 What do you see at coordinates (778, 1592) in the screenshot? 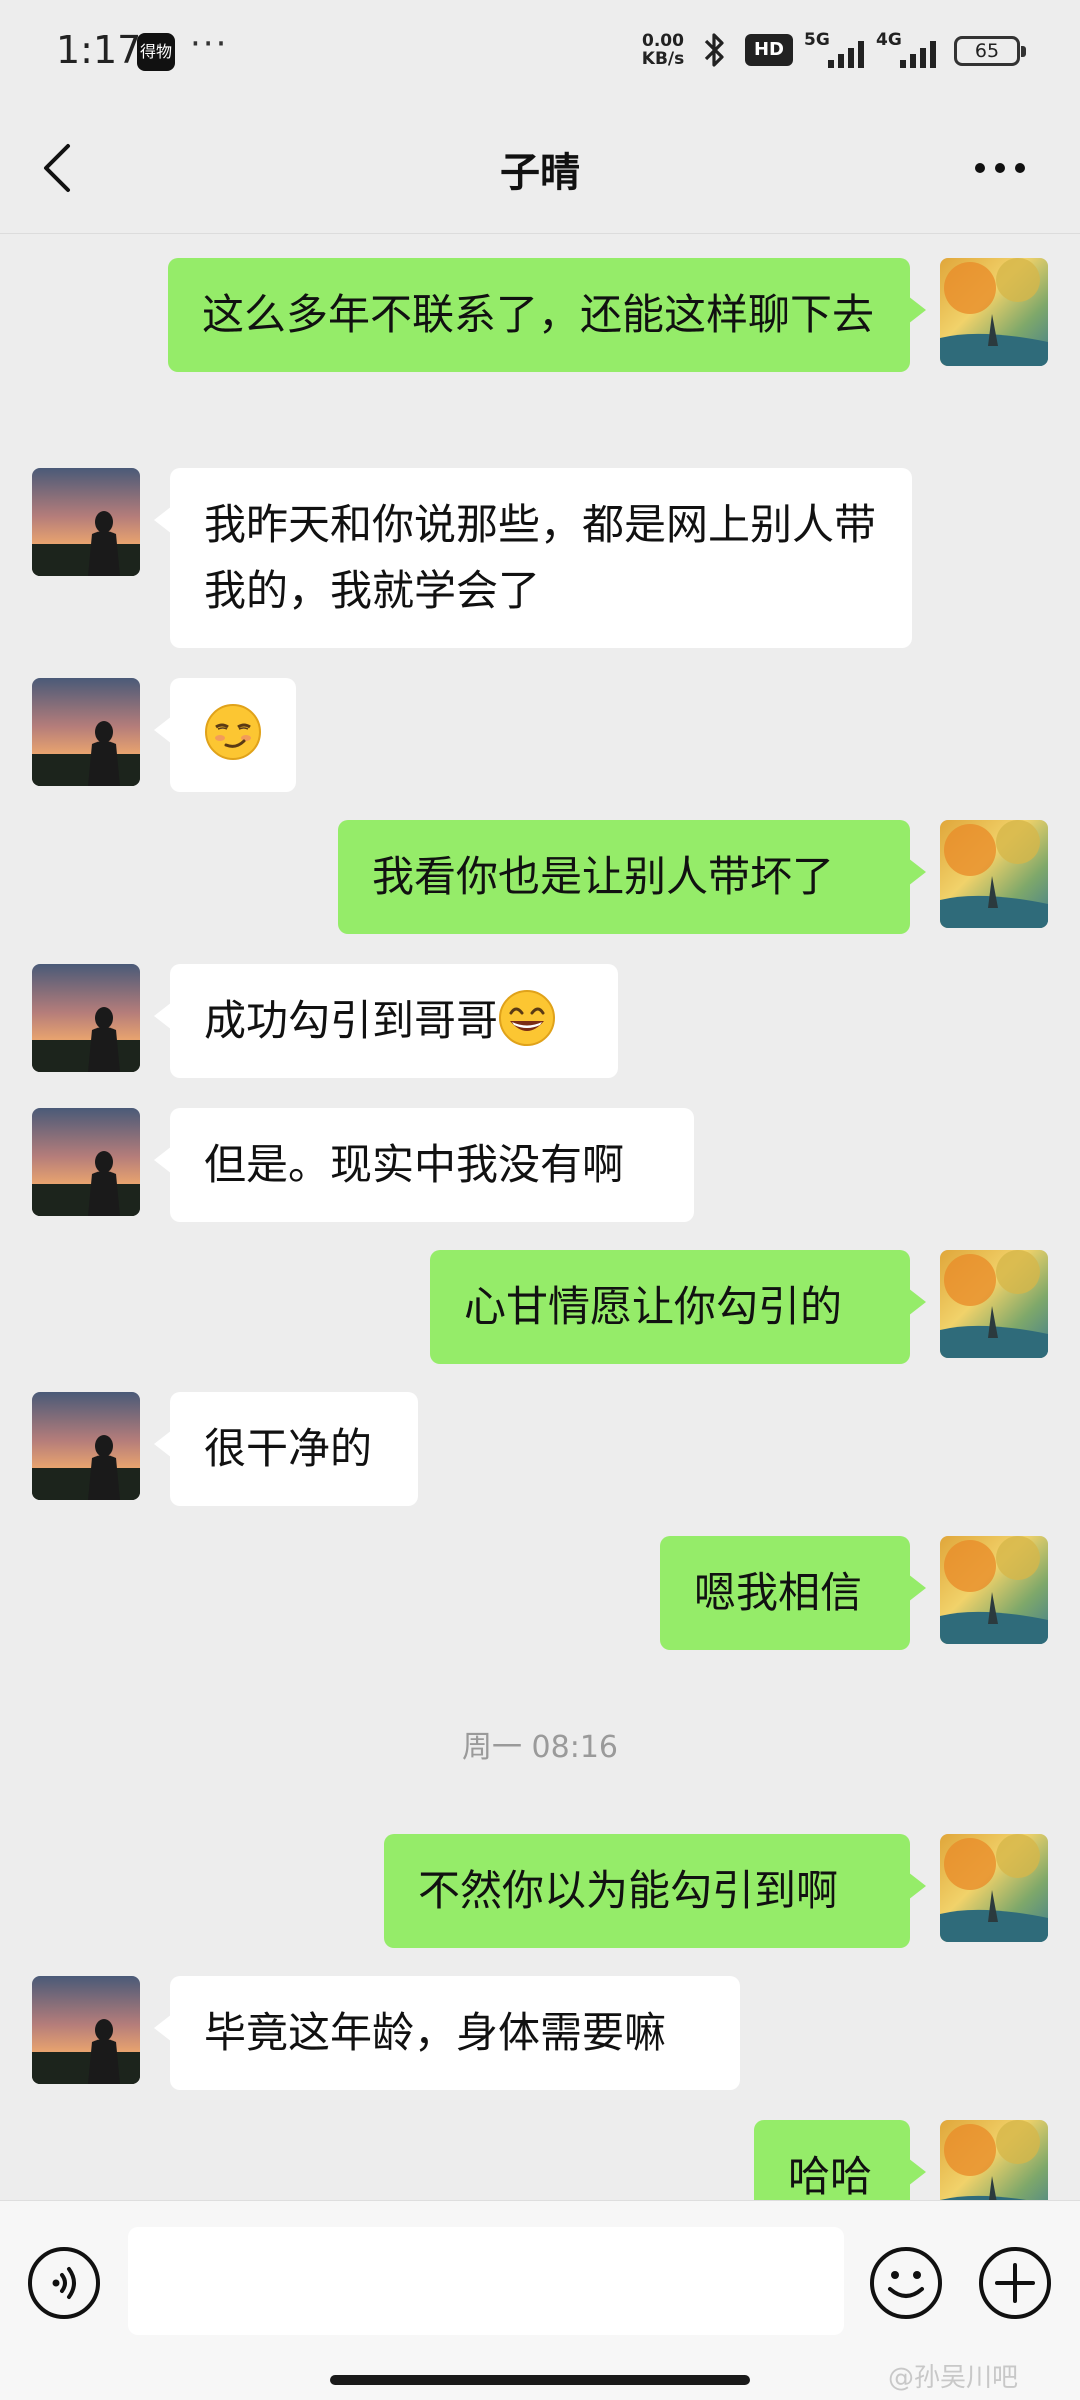
I see `message-text: 嗯我相信` at bounding box center [778, 1592].